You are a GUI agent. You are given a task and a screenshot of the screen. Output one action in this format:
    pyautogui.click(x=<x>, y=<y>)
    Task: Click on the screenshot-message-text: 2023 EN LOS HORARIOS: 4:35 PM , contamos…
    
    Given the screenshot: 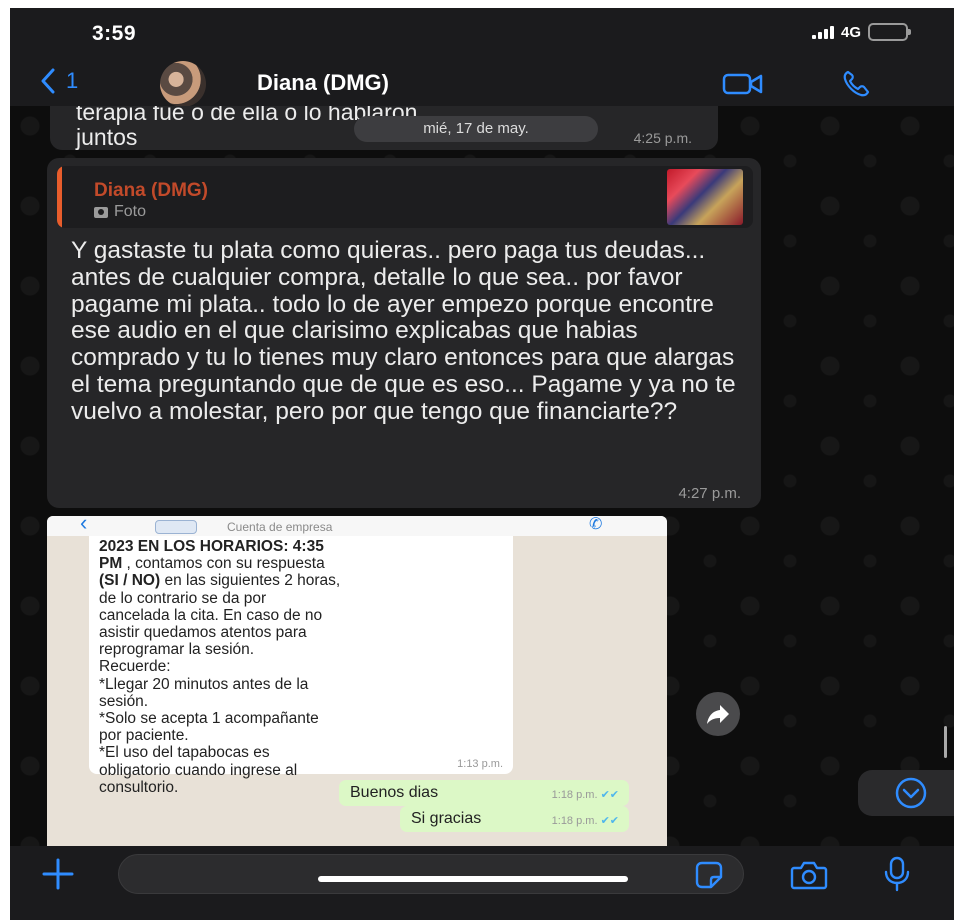 What is the action you would take?
    pyautogui.click(x=220, y=667)
    